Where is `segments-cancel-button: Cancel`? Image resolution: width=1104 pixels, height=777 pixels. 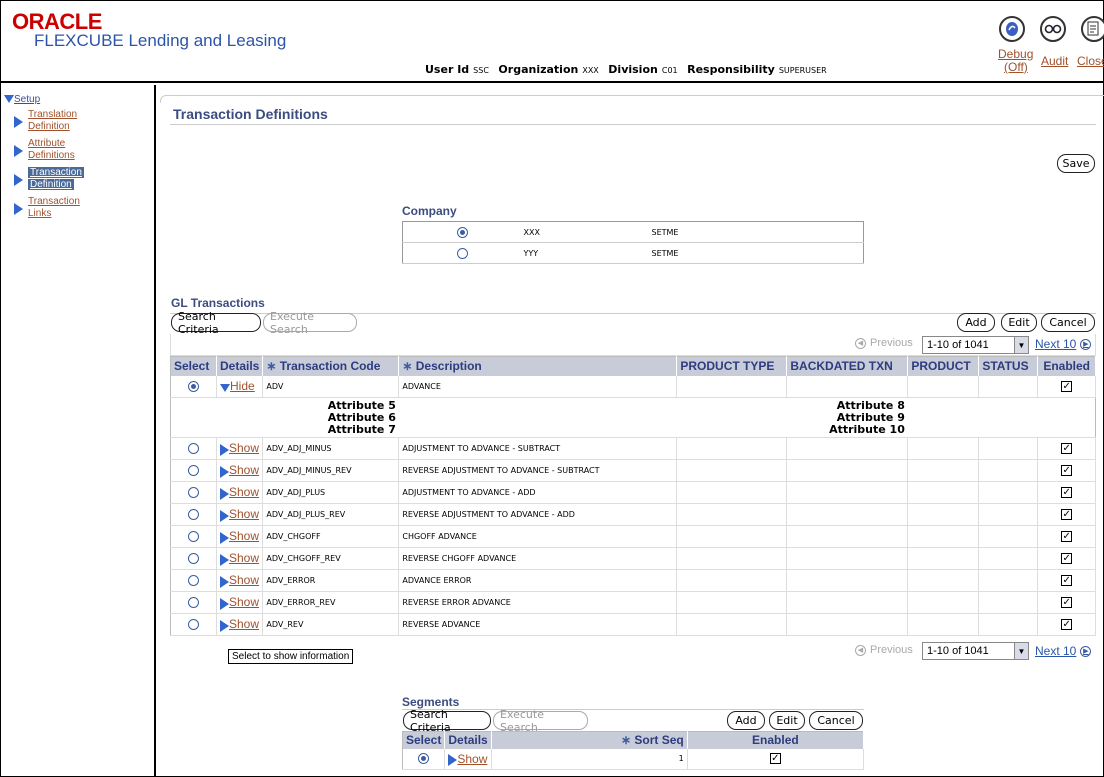 segments-cancel-button: Cancel is located at coordinates (836, 720).